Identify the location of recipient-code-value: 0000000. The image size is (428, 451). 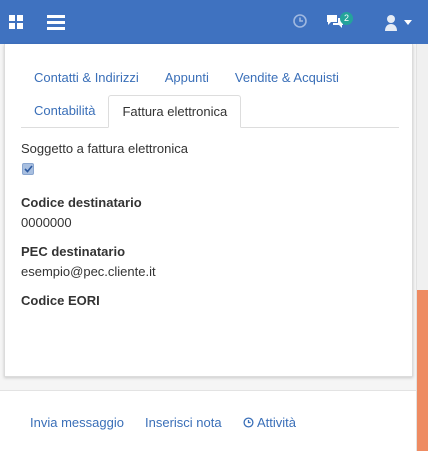
(46, 222).